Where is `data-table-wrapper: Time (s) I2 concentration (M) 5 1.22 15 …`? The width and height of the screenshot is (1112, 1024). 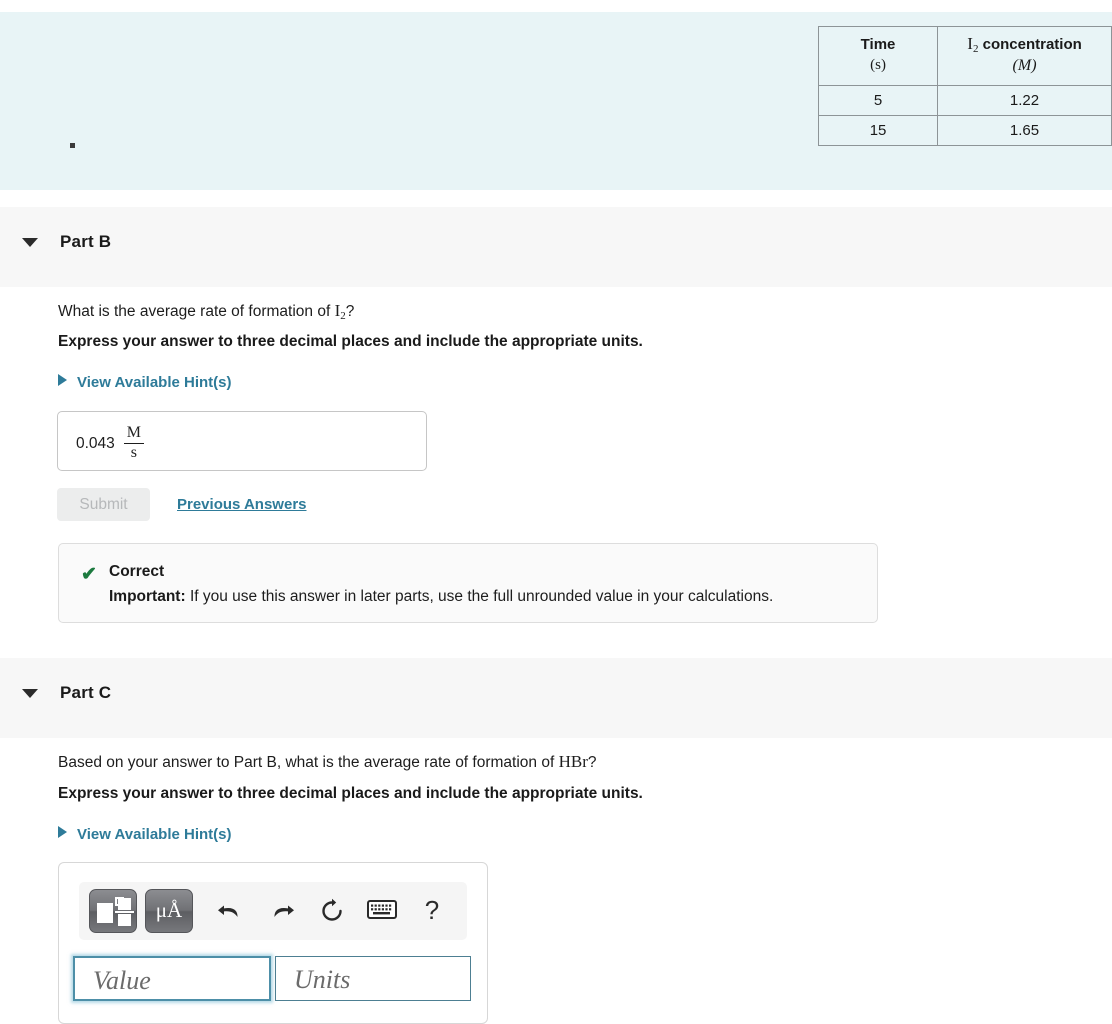 data-table-wrapper: Time (s) I2 concentration (M) 5 1.22 15 … is located at coordinates (964, 86).